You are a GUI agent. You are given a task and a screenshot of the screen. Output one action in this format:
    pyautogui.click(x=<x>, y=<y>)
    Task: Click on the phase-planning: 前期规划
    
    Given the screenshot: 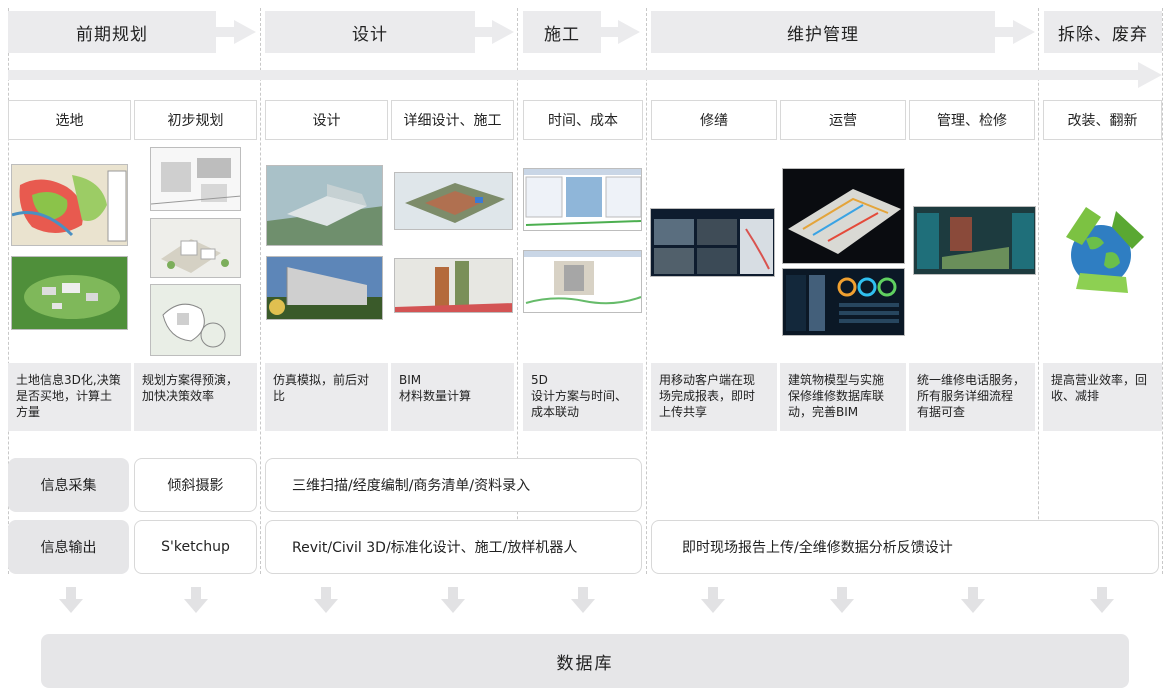 What is the action you would take?
    pyautogui.click(x=112, y=32)
    